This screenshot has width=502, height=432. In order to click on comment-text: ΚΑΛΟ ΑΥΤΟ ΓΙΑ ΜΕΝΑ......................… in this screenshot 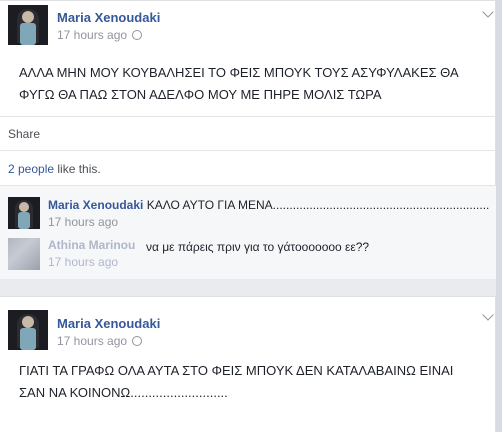, I will do `click(318, 205)`.